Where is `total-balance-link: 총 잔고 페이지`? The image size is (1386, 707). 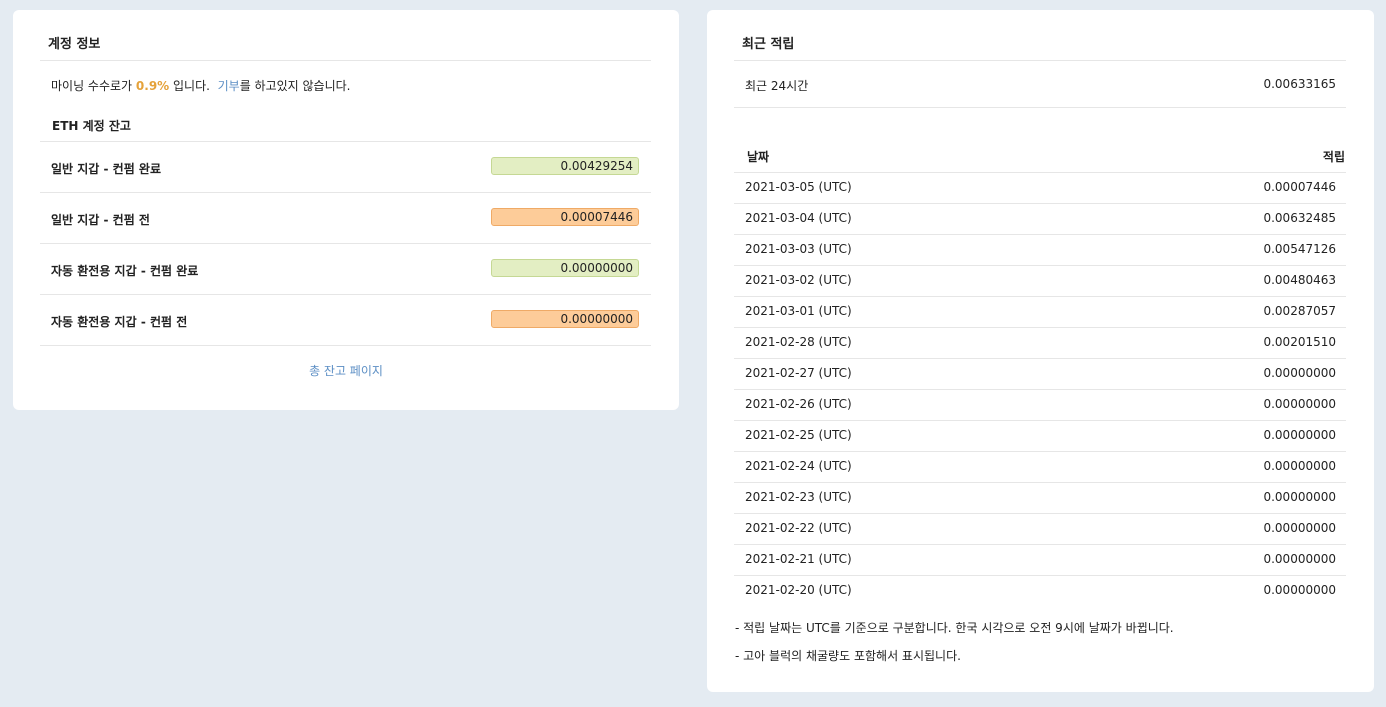 total-balance-link: 총 잔고 페이지 is located at coordinates (346, 370).